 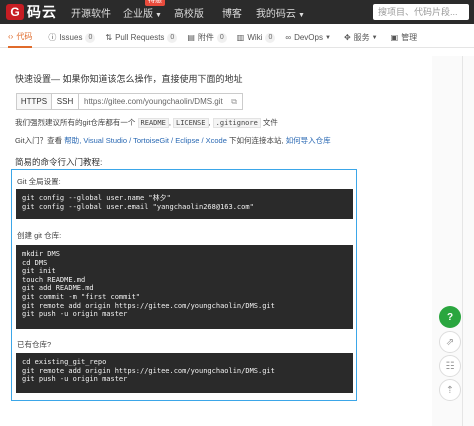 I want to click on nav-item-university: 高校版, so click(x=189, y=12).